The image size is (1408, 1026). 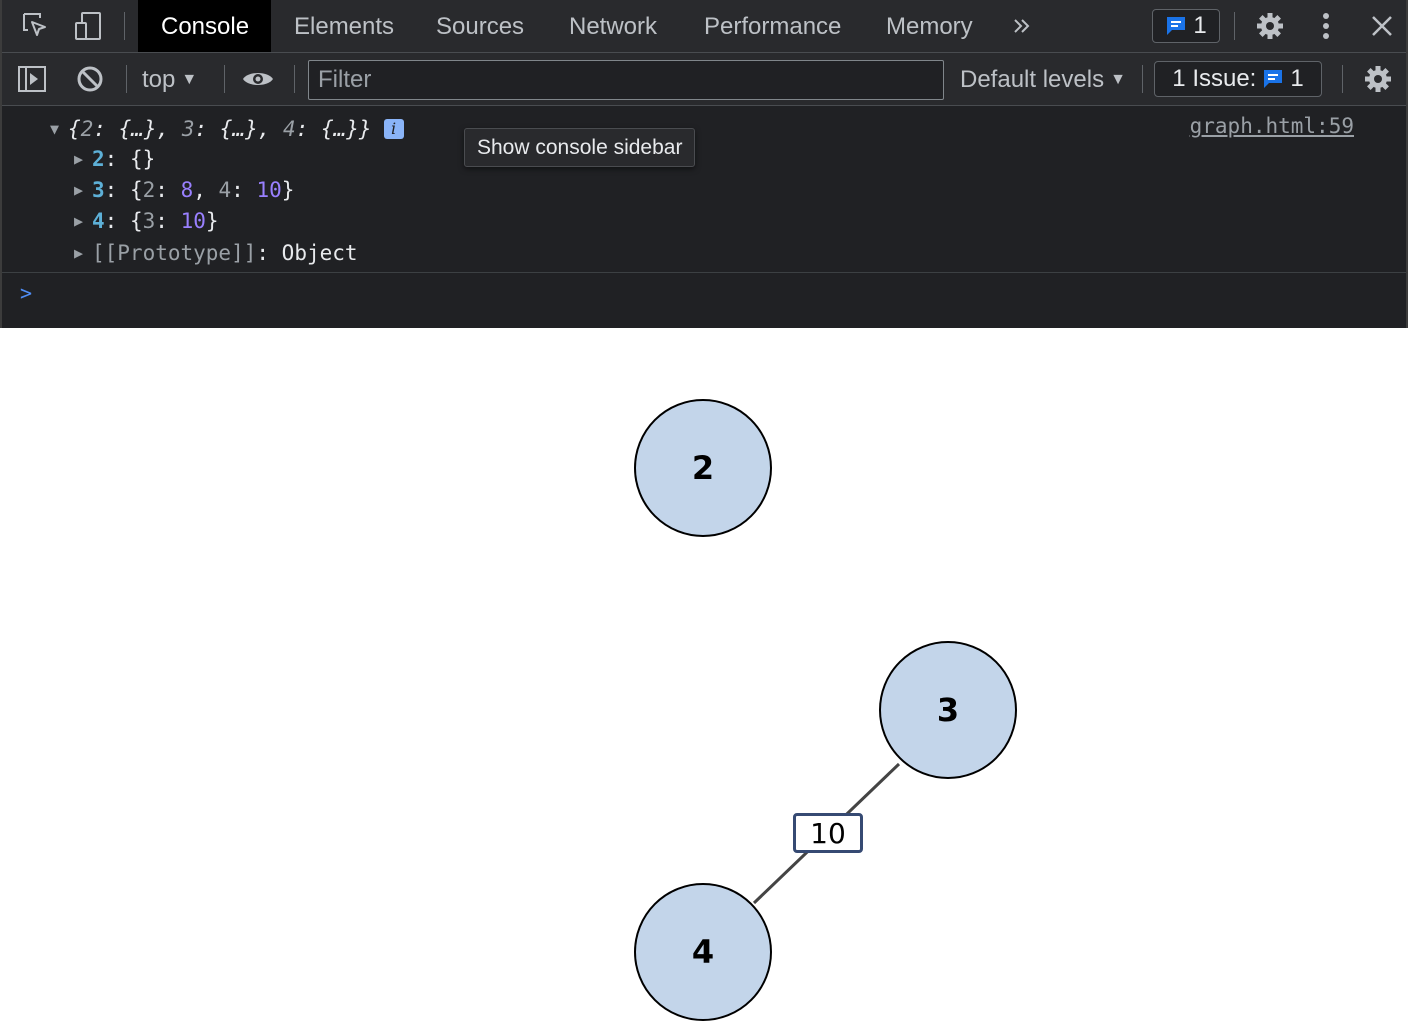 What do you see at coordinates (149, 190) in the screenshot?
I see `property-value-part: 2` at bounding box center [149, 190].